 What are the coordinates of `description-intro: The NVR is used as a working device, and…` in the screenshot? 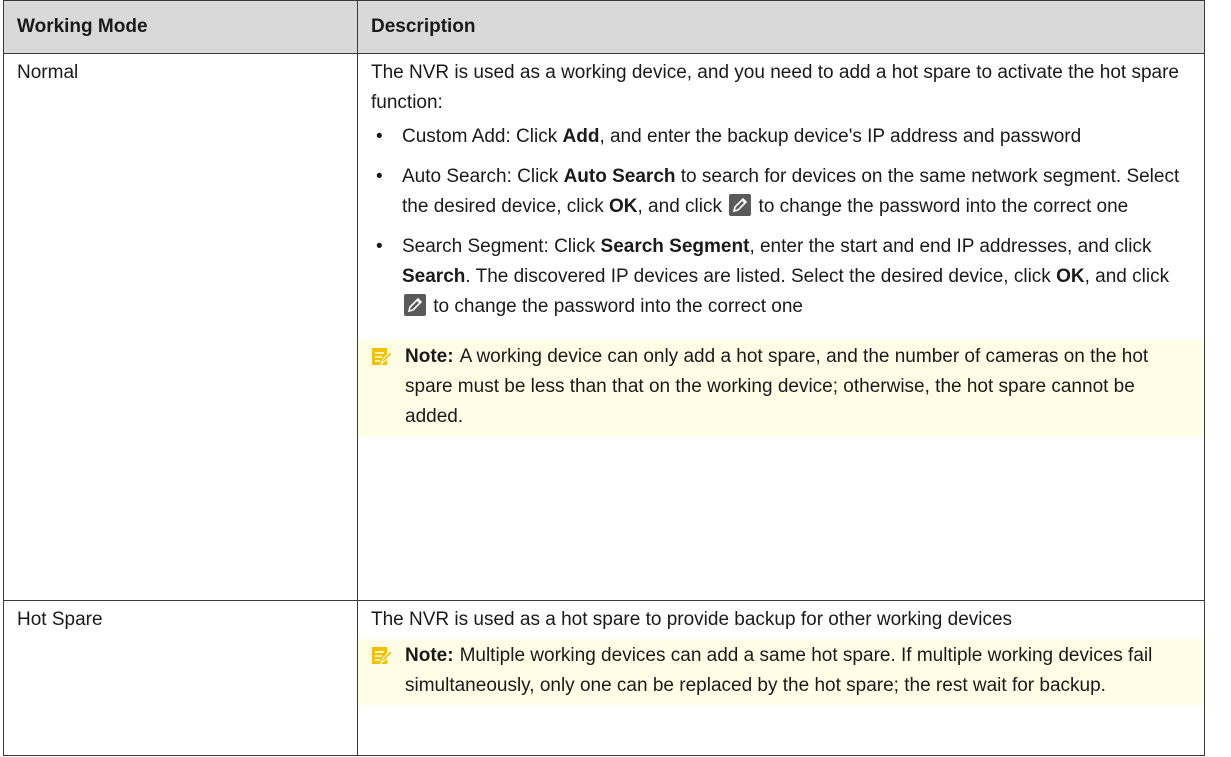 It's located at (775, 87).